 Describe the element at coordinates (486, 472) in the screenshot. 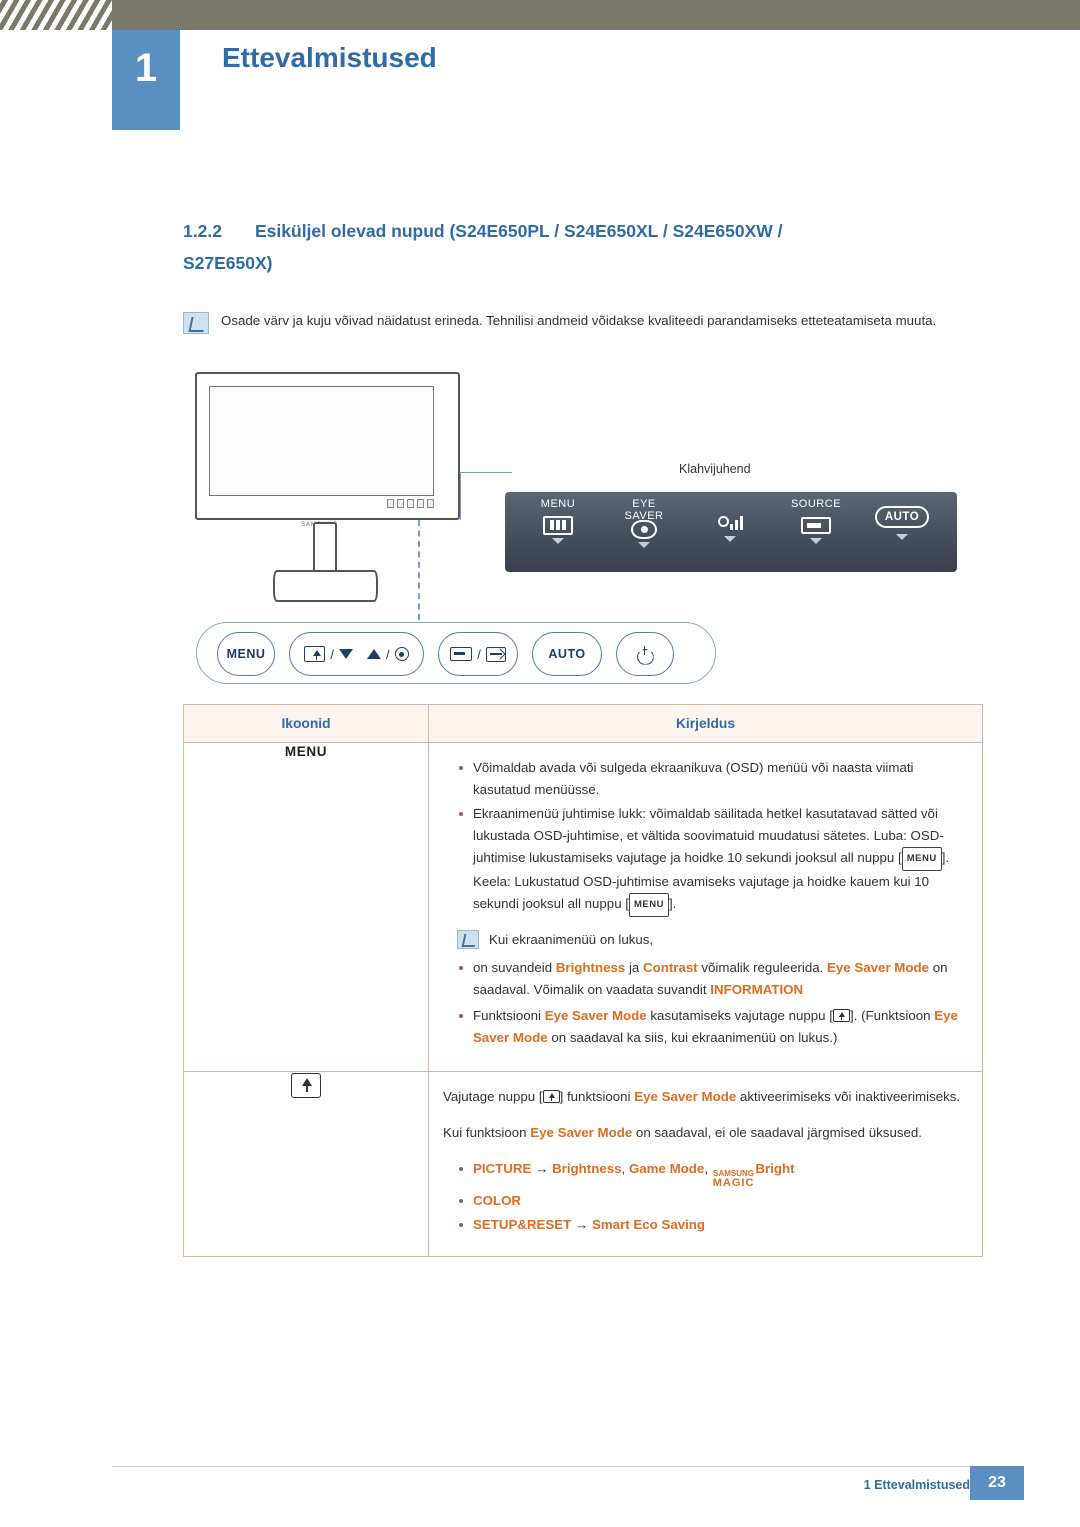

I see `callout-line-horizontal` at that location.